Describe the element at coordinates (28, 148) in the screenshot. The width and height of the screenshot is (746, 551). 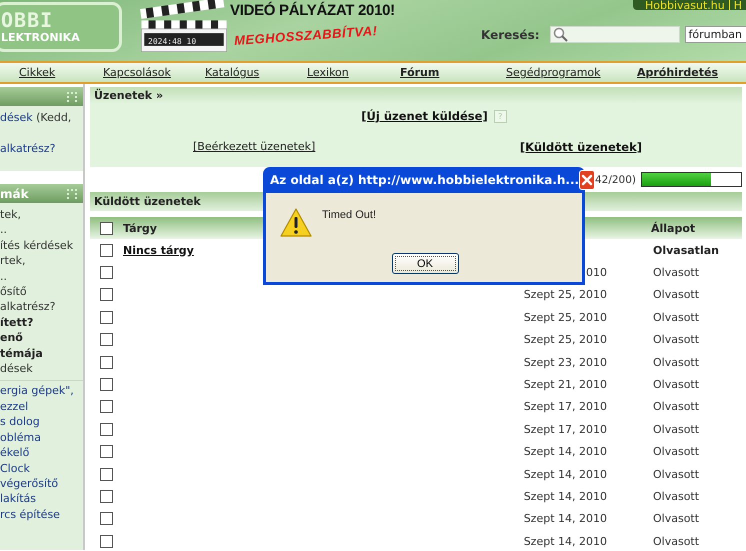
I see `topic-link: alkatrész?` at that location.